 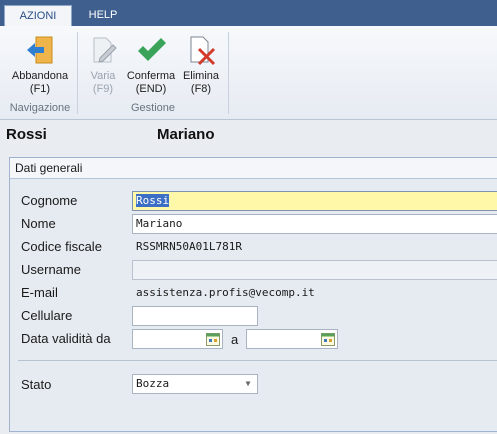 I want to click on abbandona-button: Abbandona (F1), so click(x=40, y=64).